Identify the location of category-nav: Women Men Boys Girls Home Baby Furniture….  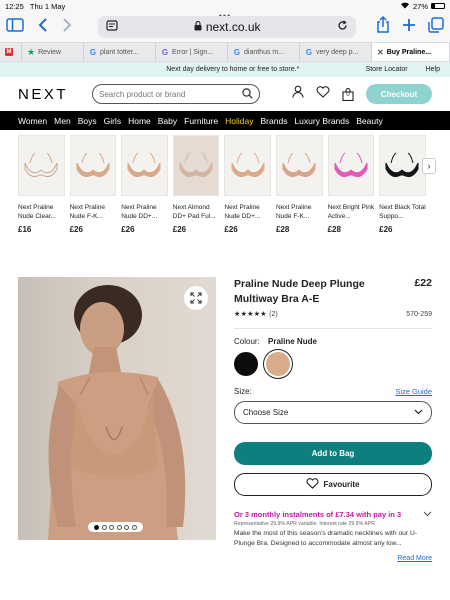
(225, 120).